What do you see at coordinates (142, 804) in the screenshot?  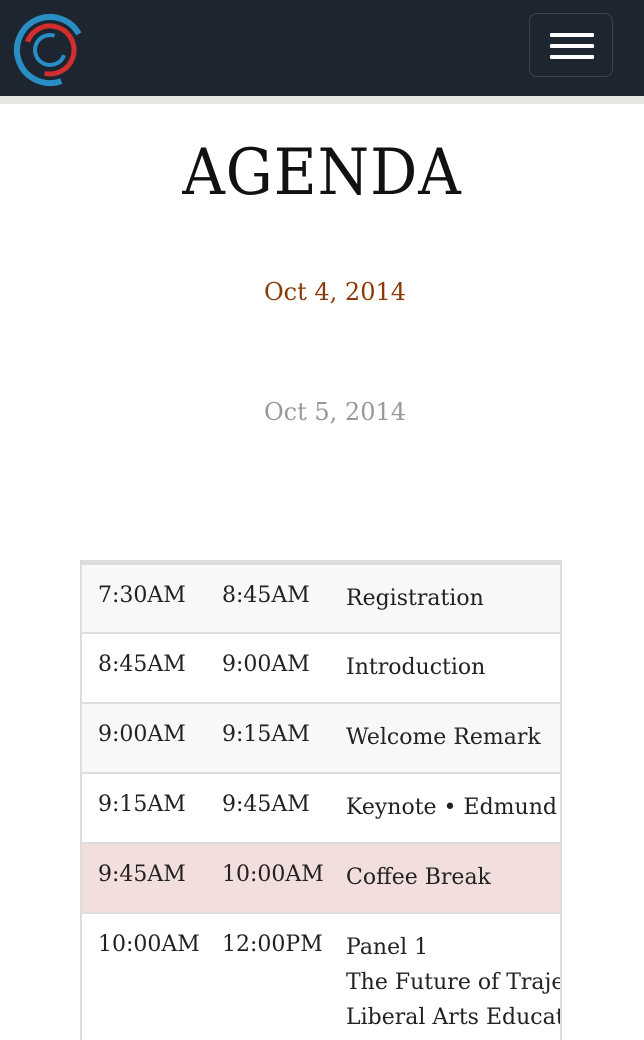 I see `start-time: 9:15AM` at bounding box center [142, 804].